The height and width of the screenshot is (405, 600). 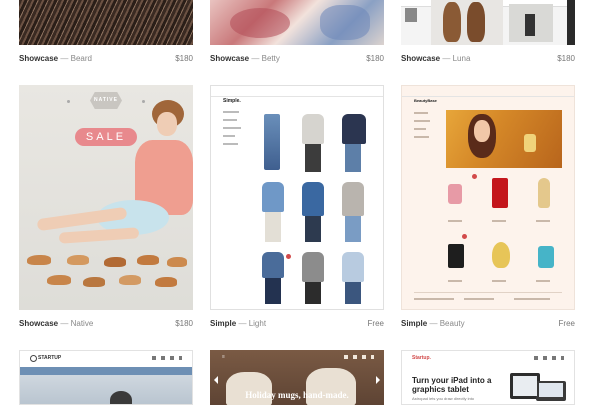 What do you see at coordinates (455, 194) in the screenshot?
I see `product-perfume-pink` at bounding box center [455, 194].